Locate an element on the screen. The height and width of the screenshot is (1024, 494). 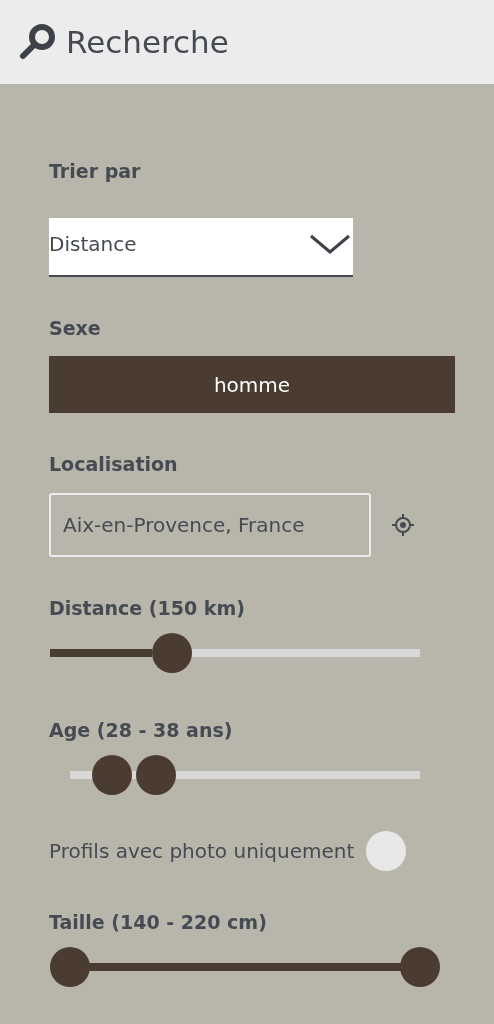
slider-label: Age (28 - 38 ans) is located at coordinates (141, 730).